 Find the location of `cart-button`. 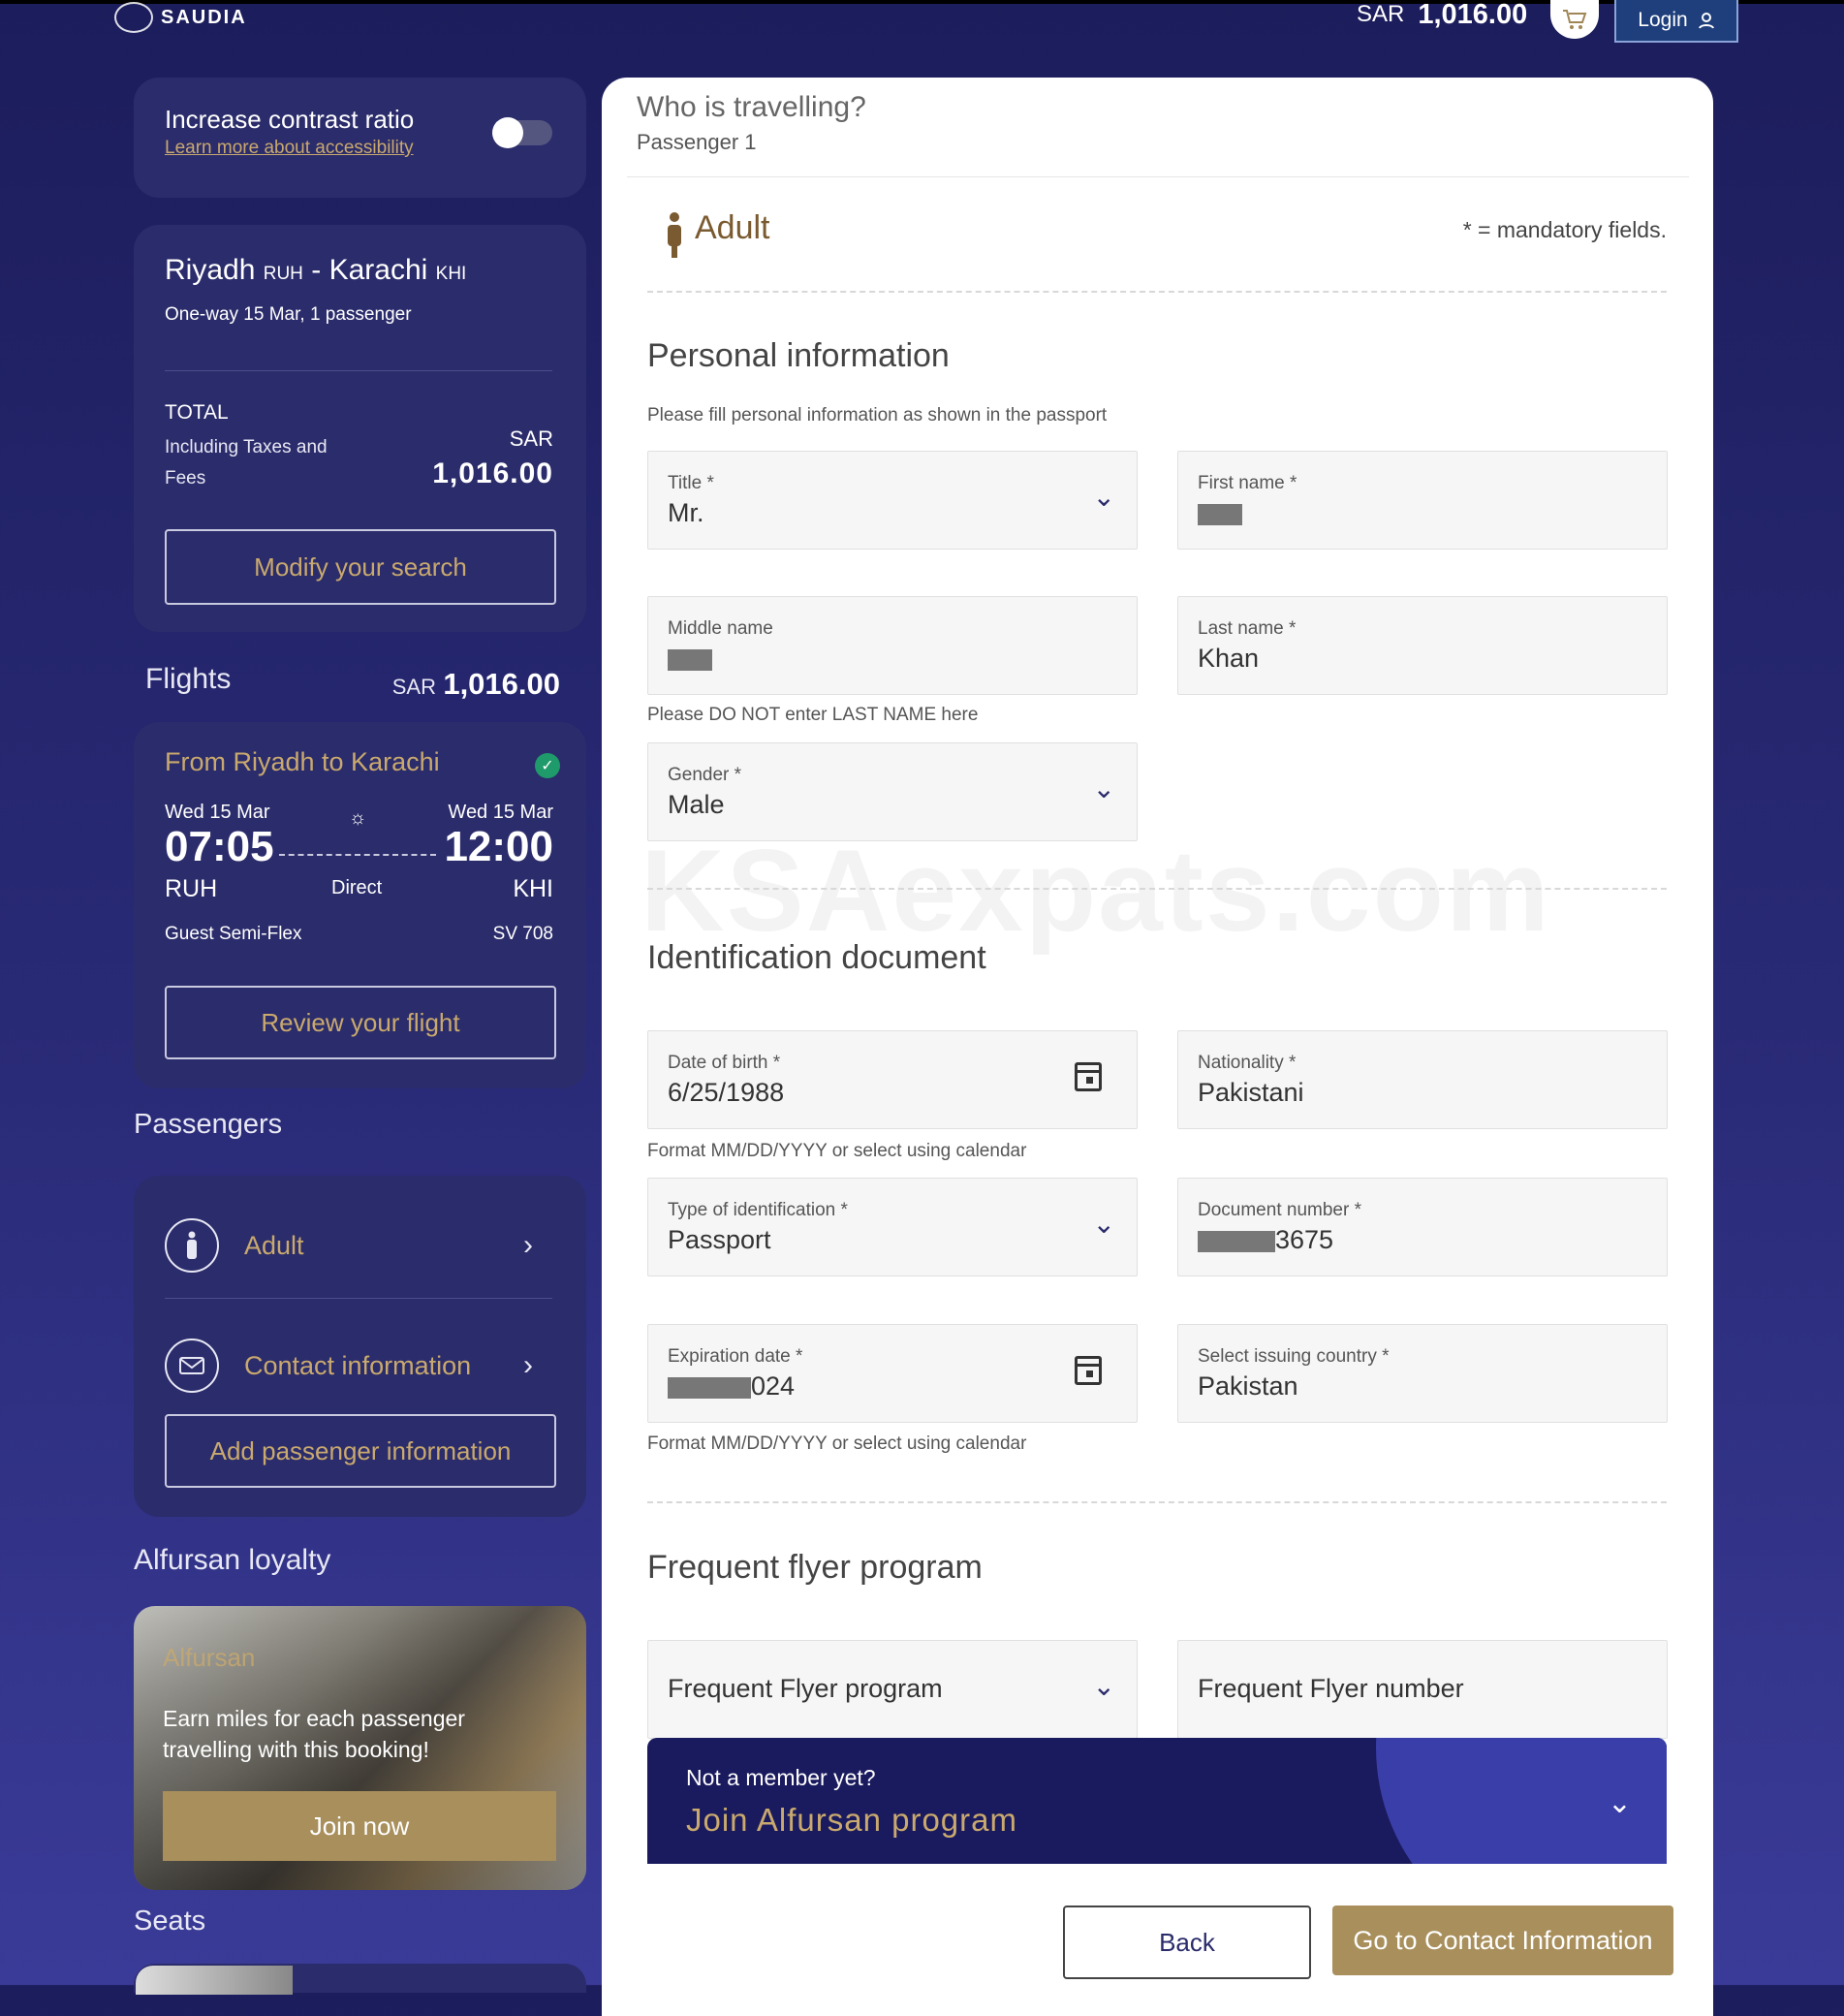

cart-button is located at coordinates (1574, 19).